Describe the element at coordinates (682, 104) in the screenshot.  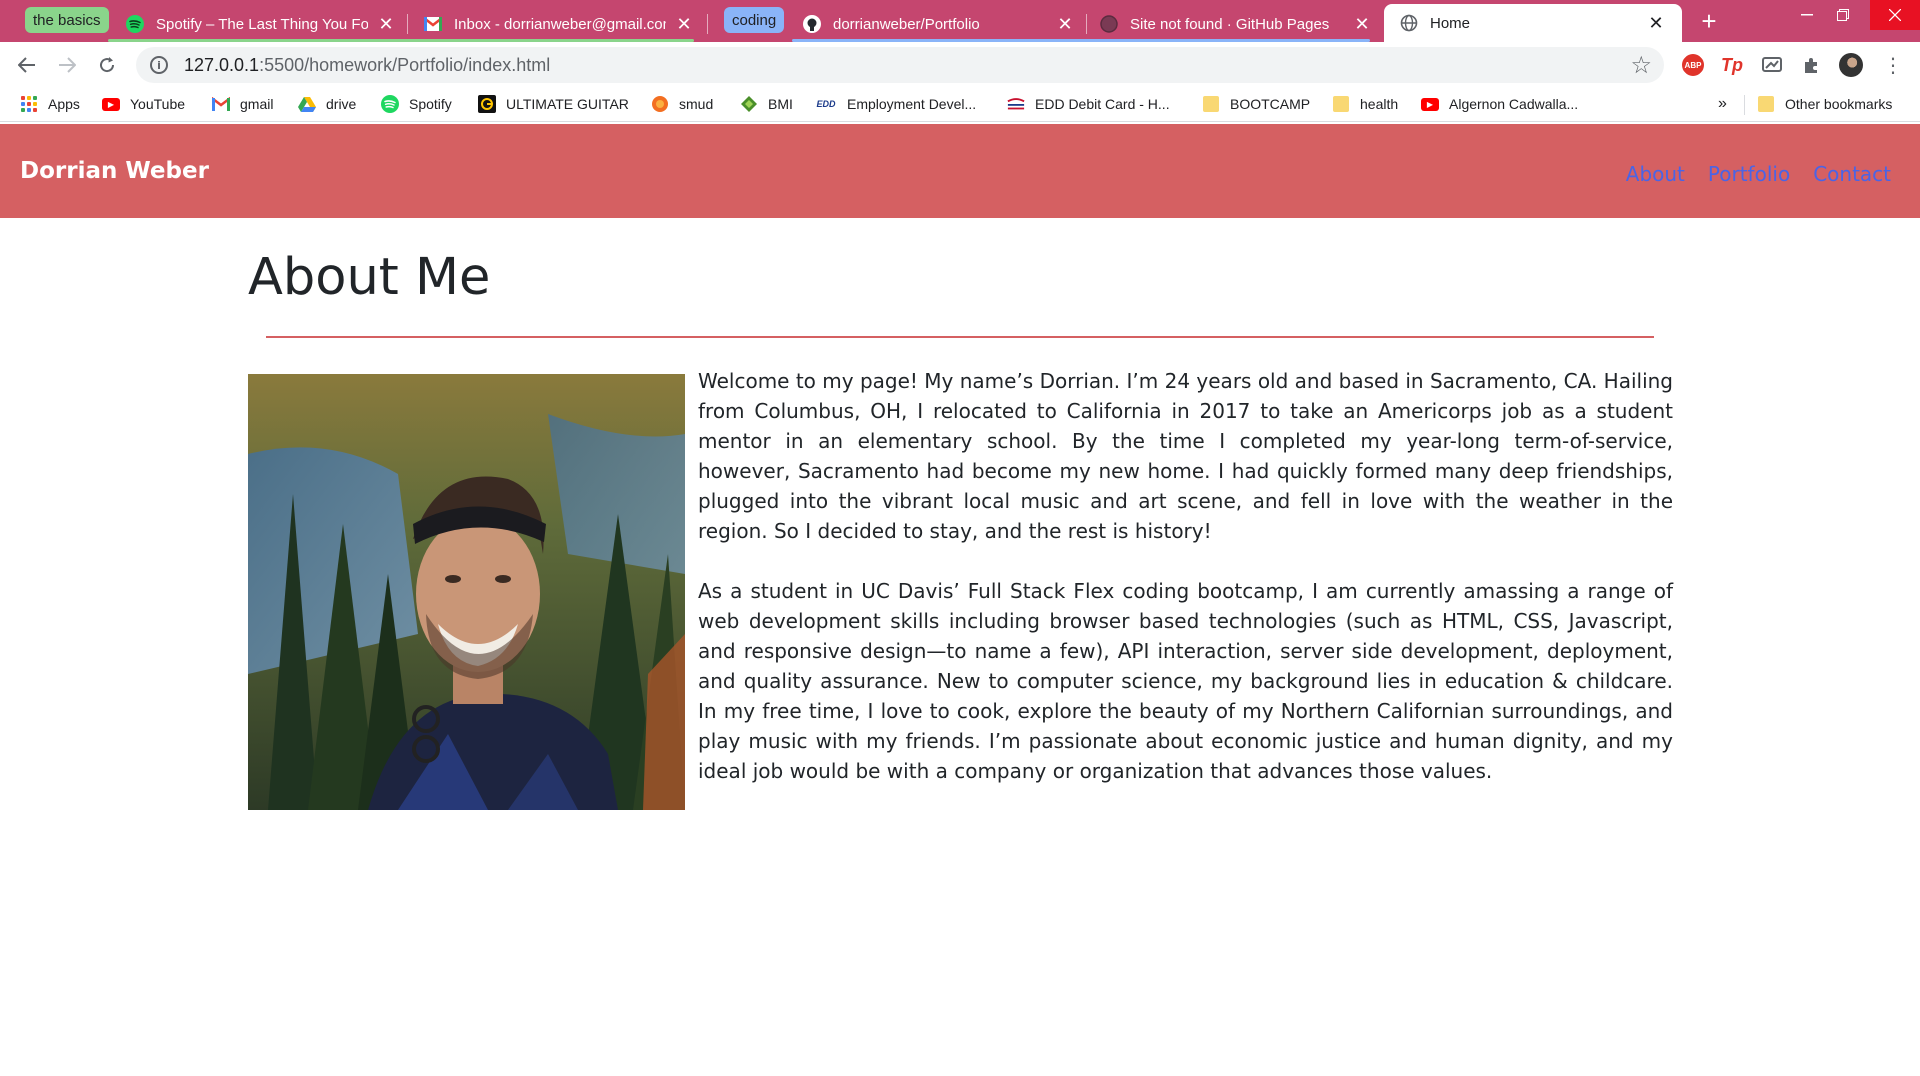
I see `bookmark-smud: smud` at that location.